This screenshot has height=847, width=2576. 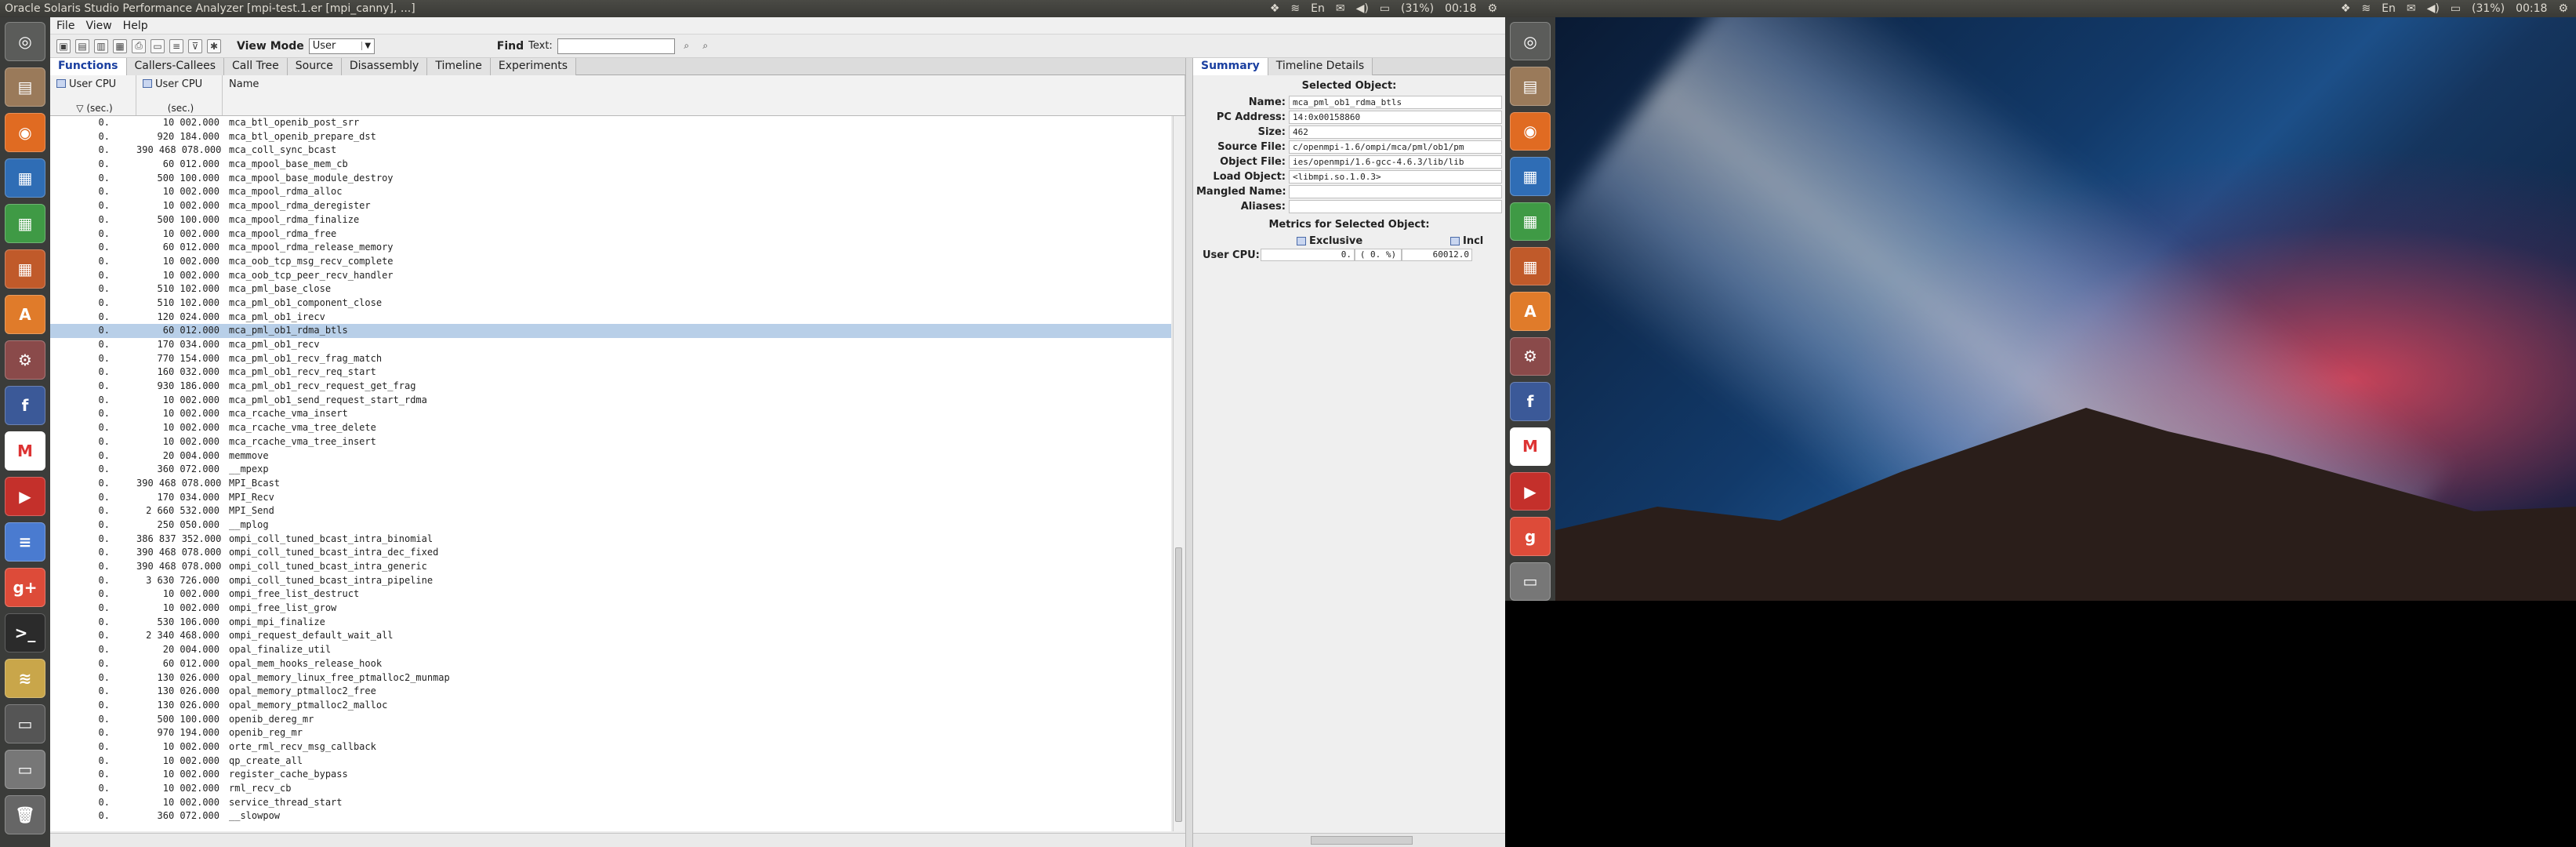 I want to click on menu-help: Help, so click(x=135, y=26).